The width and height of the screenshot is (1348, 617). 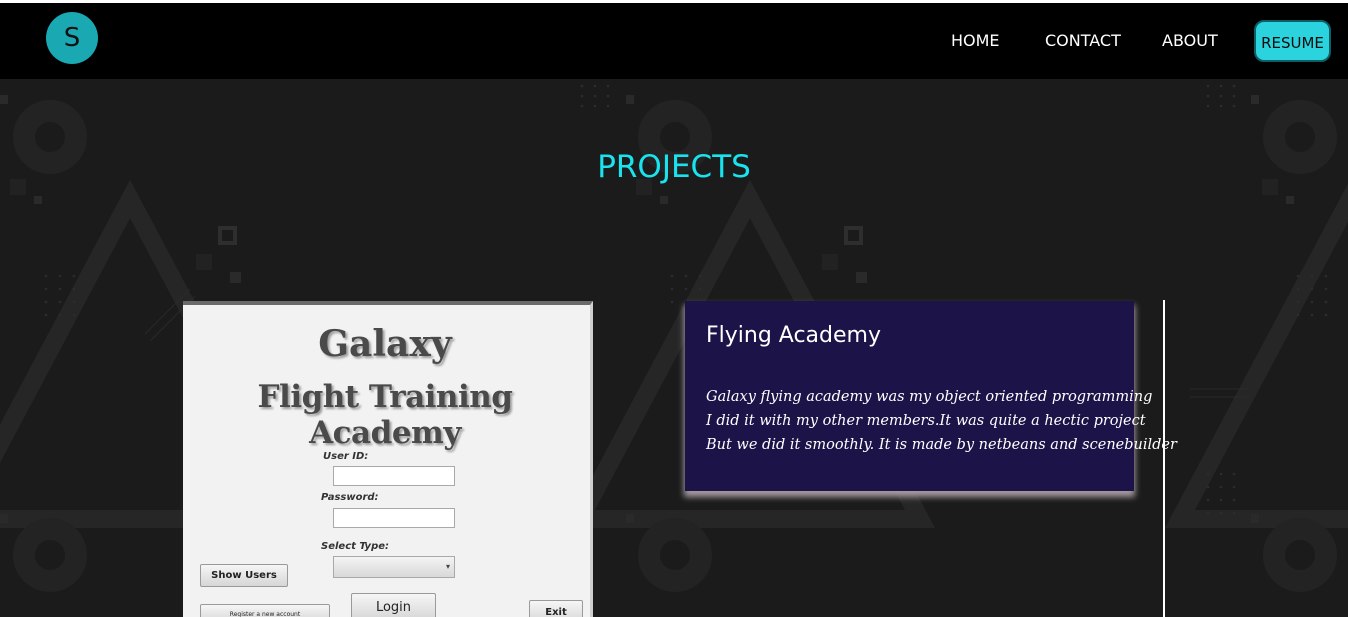 What do you see at coordinates (394, 476) in the screenshot?
I see `user-id-field` at bounding box center [394, 476].